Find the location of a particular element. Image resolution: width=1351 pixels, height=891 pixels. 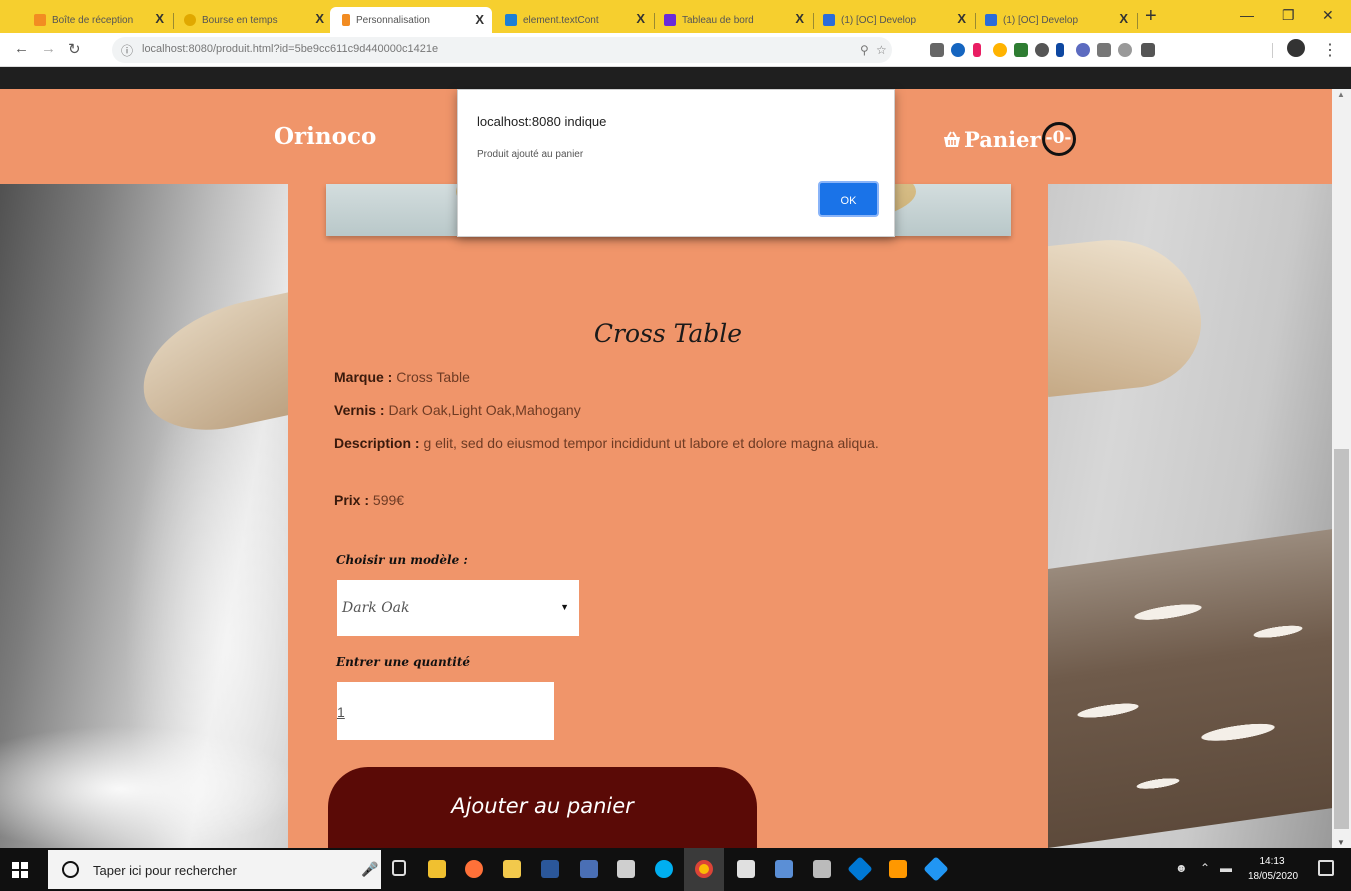

store-icon is located at coordinates (437, 869).